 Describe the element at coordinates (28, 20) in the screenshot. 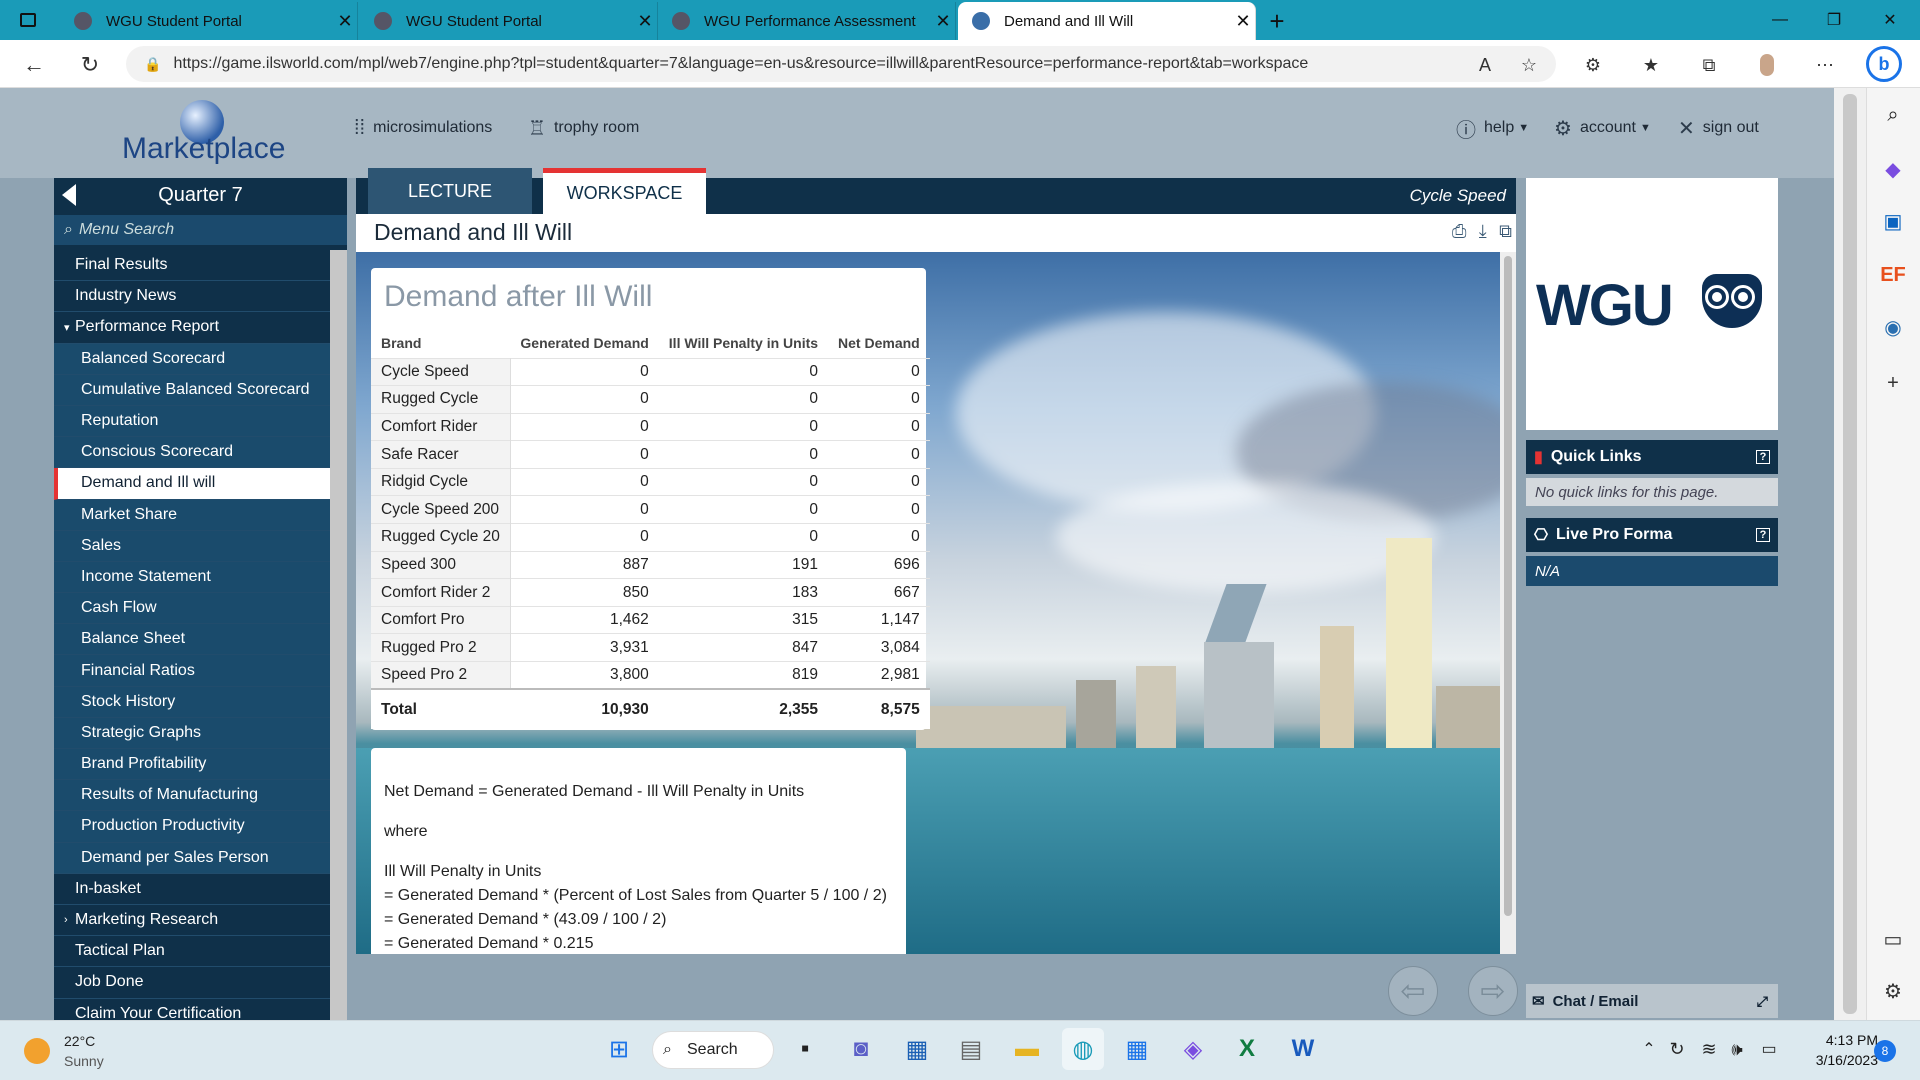

I see `tab-actions-icon` at that location.